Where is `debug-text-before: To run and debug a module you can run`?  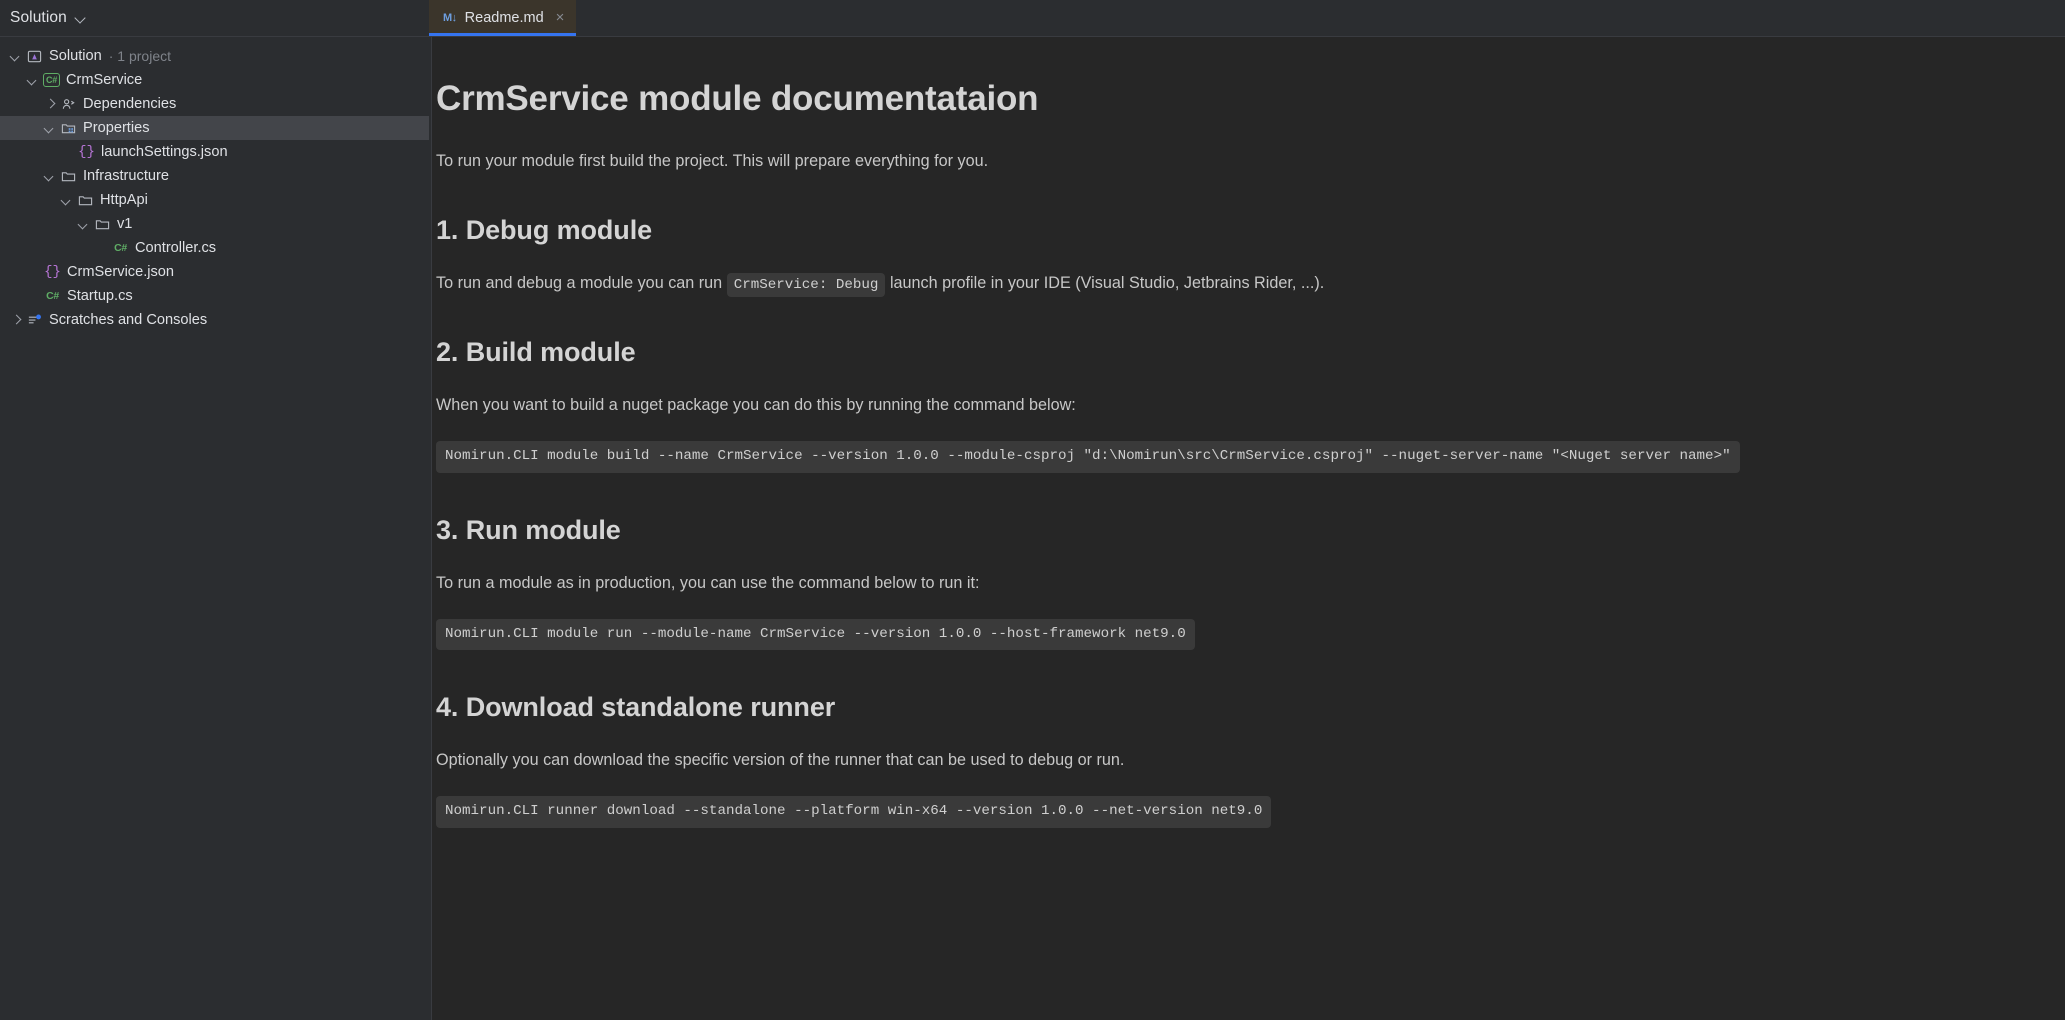
debug-text-before: To run and debug a module you can run is located at coordinates (579, 282).